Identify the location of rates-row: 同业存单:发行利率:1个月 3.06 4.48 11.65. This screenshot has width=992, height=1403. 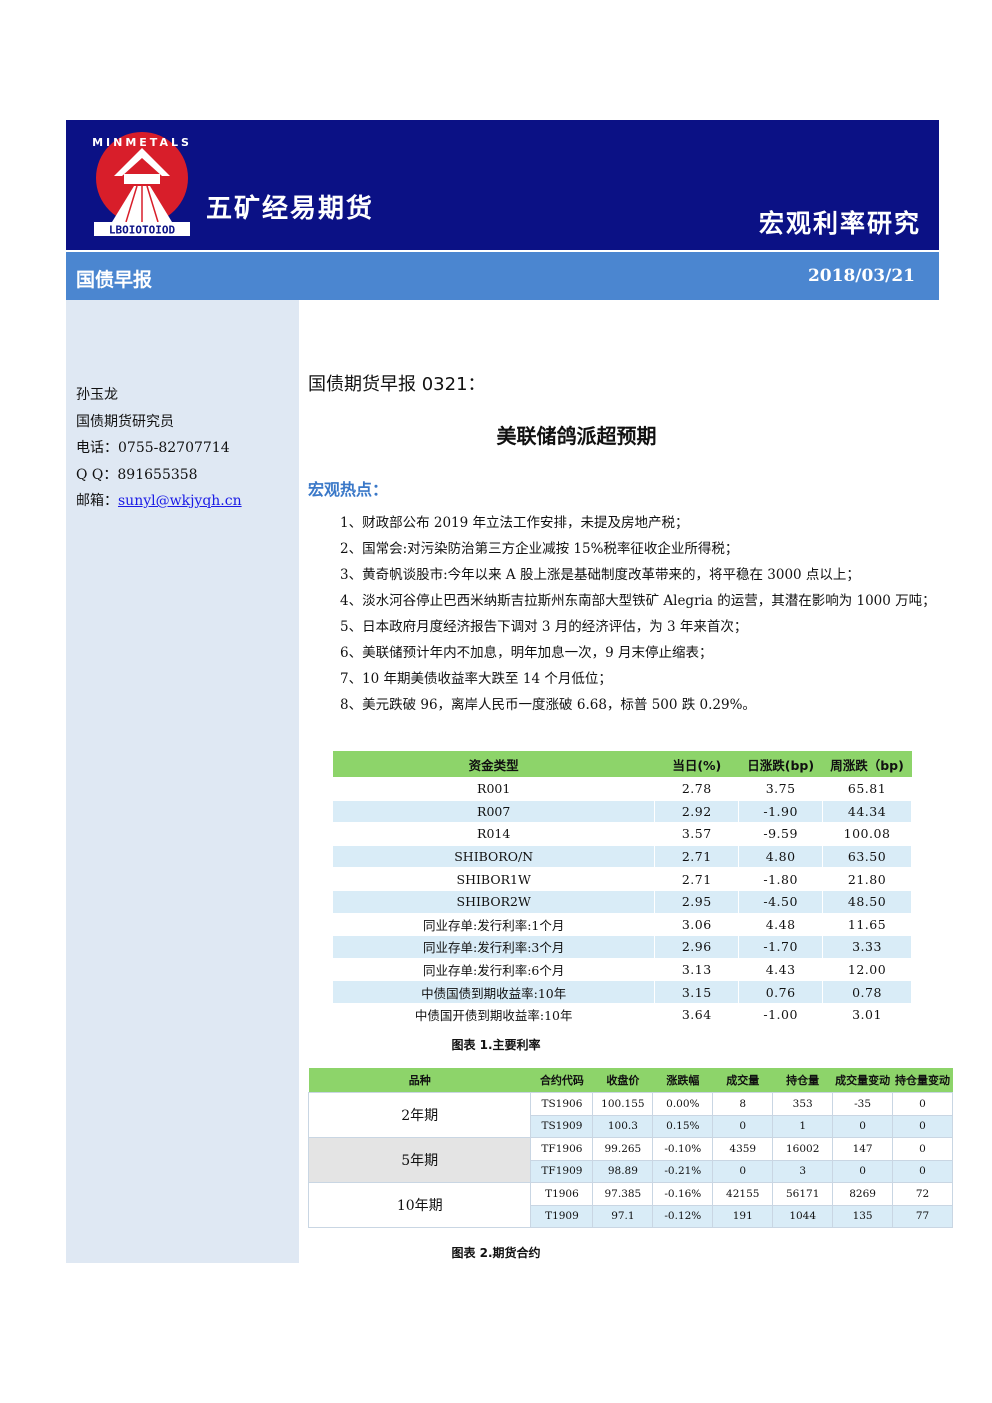
(621, 924).